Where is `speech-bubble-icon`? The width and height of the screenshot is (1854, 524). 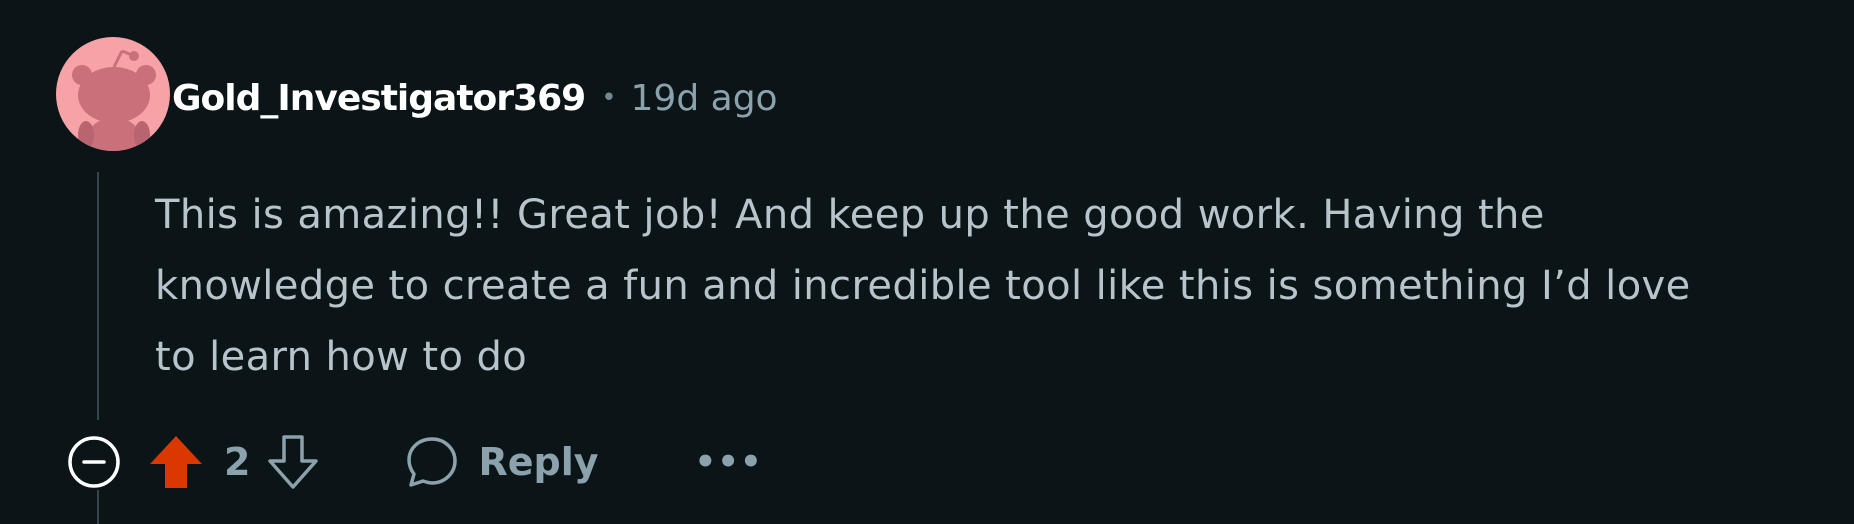
speech-bubble-icon is located at coordinates (432, 462).